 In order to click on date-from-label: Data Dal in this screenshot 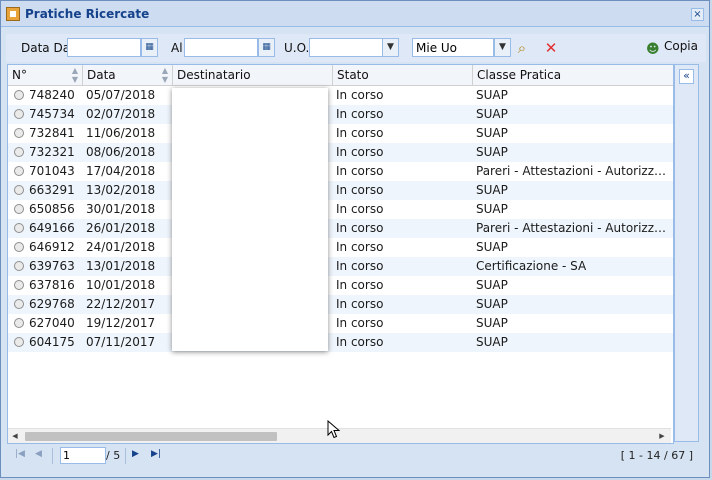, I will do `click(47, 48)`.